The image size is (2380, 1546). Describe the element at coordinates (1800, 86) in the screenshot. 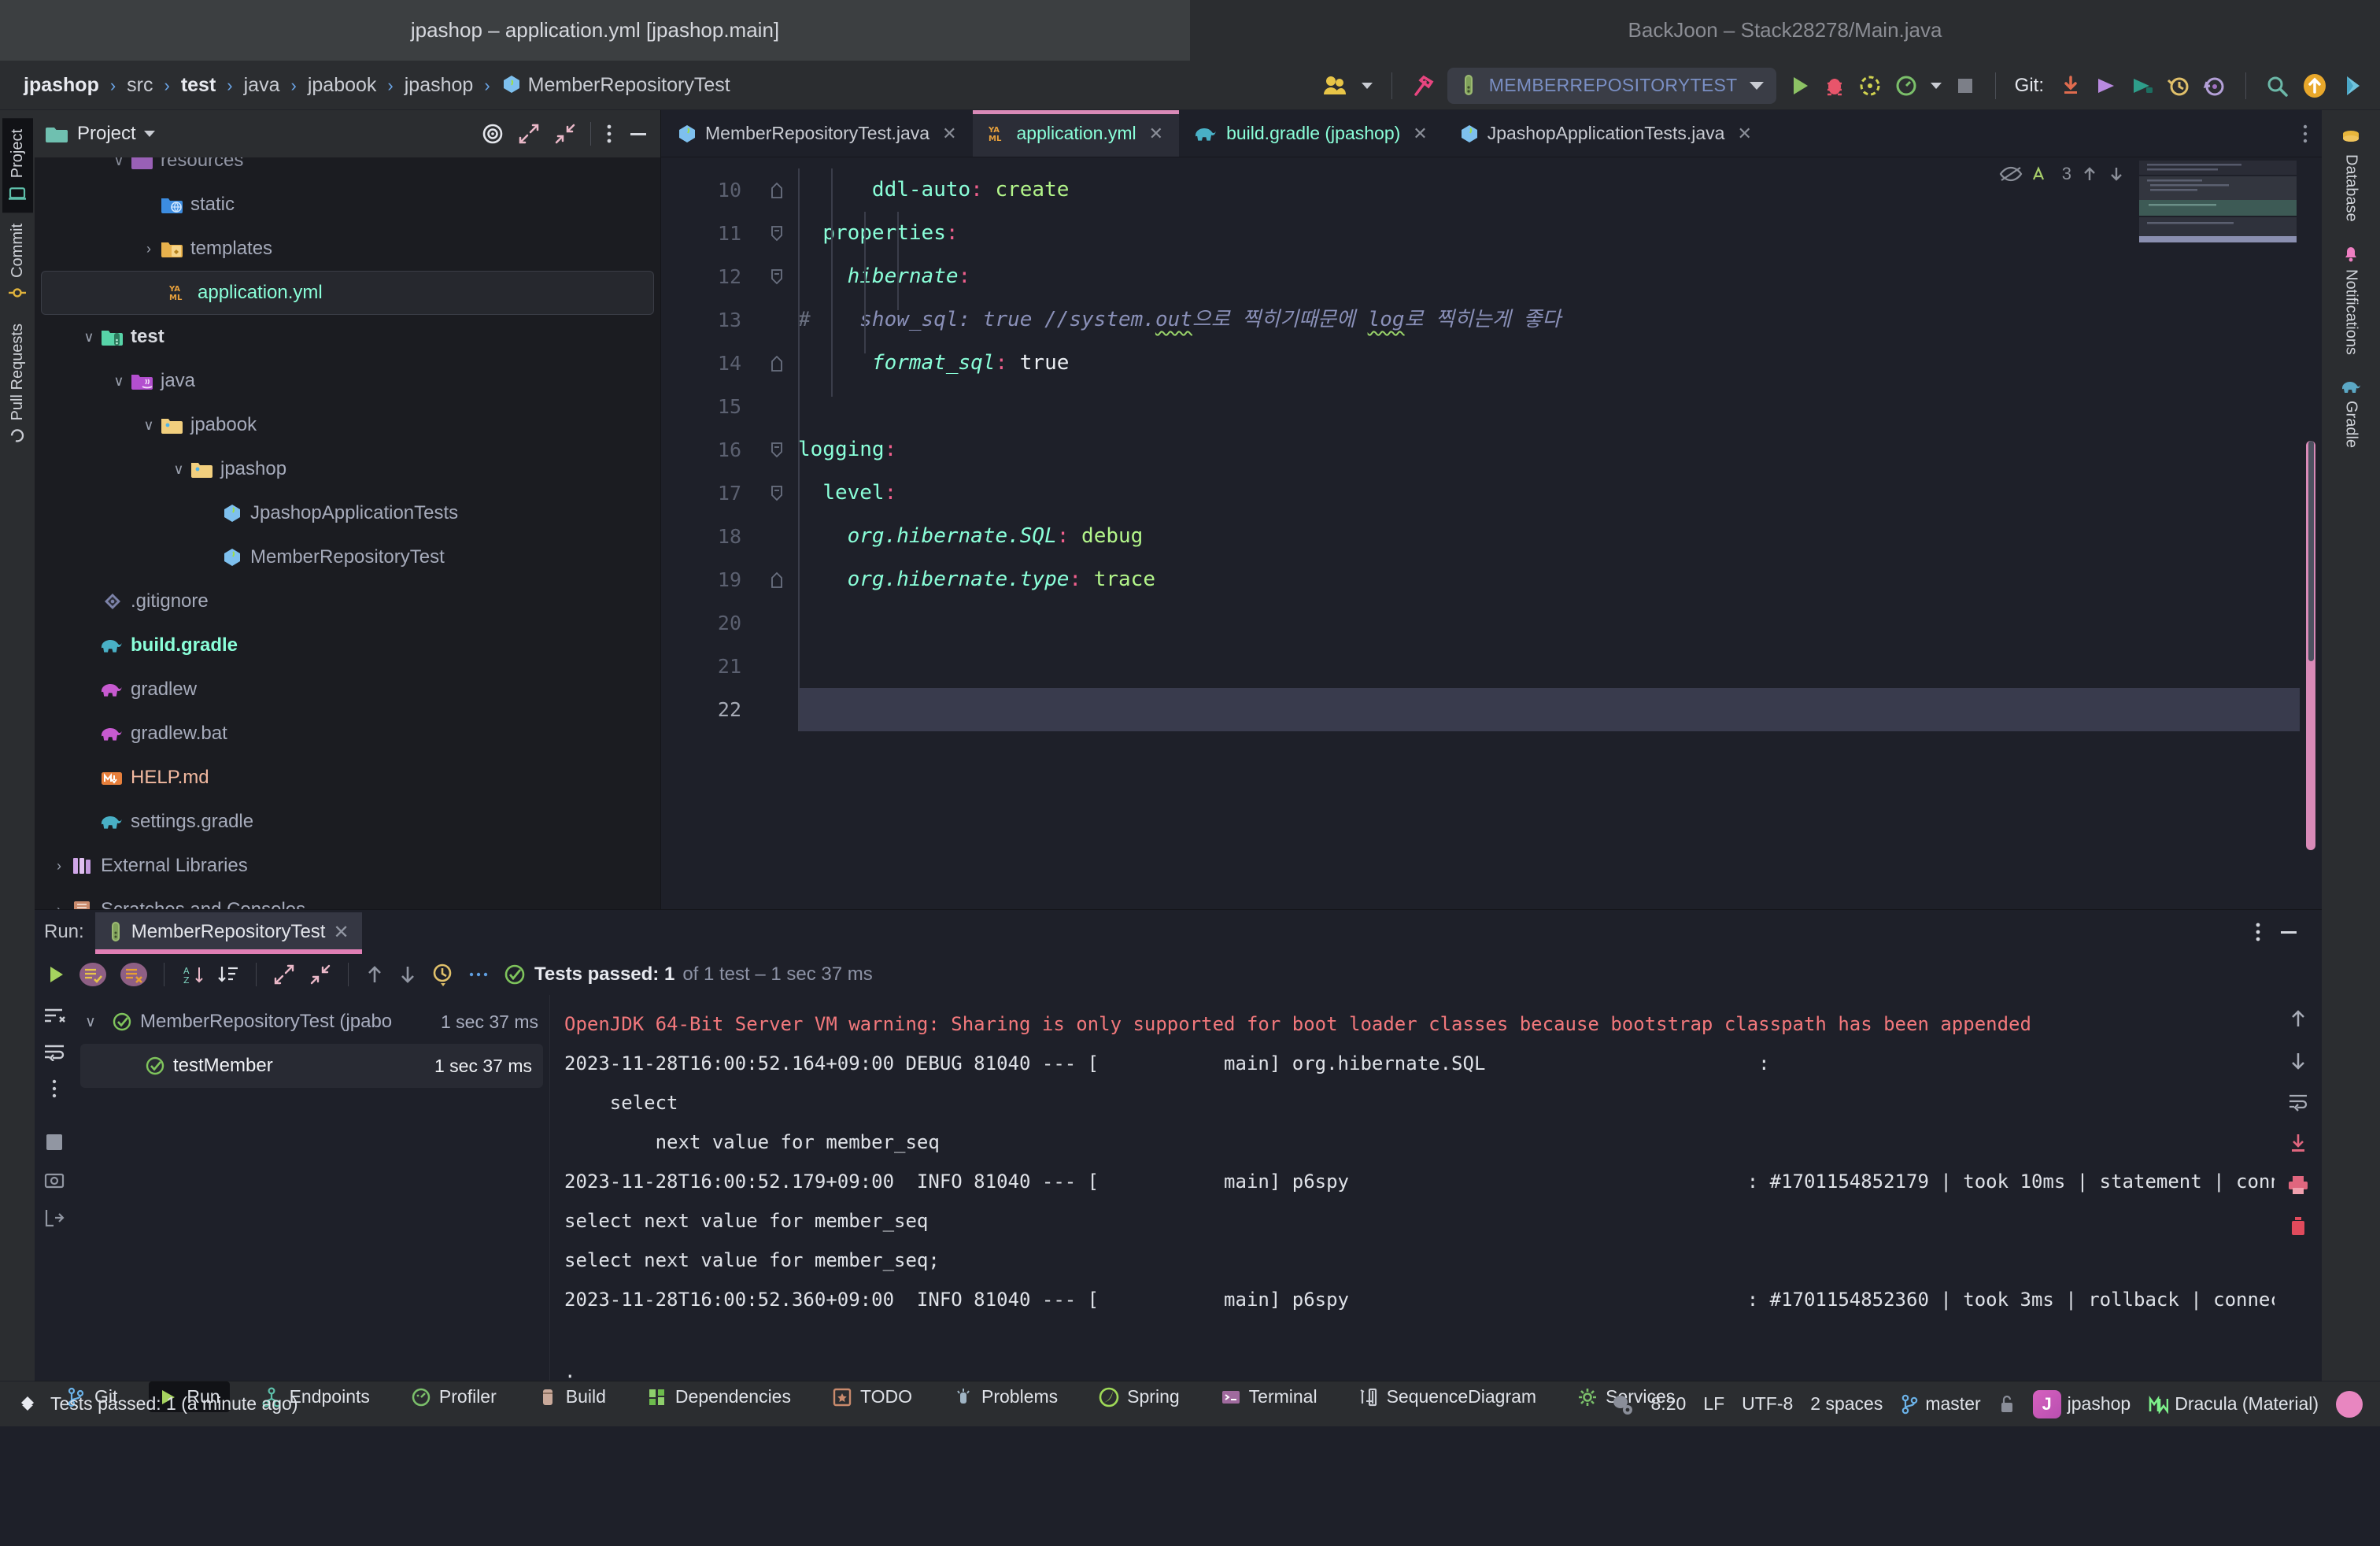

I see `run-icon` at that location.